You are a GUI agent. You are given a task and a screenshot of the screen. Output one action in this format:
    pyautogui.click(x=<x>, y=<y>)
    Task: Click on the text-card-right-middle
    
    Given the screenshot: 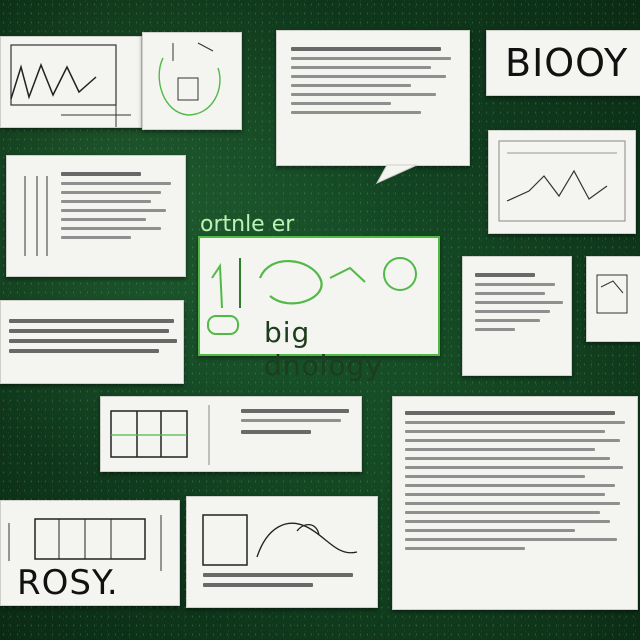 What is the action you would take?
    pyautogui.click(x=517, y=316)
    